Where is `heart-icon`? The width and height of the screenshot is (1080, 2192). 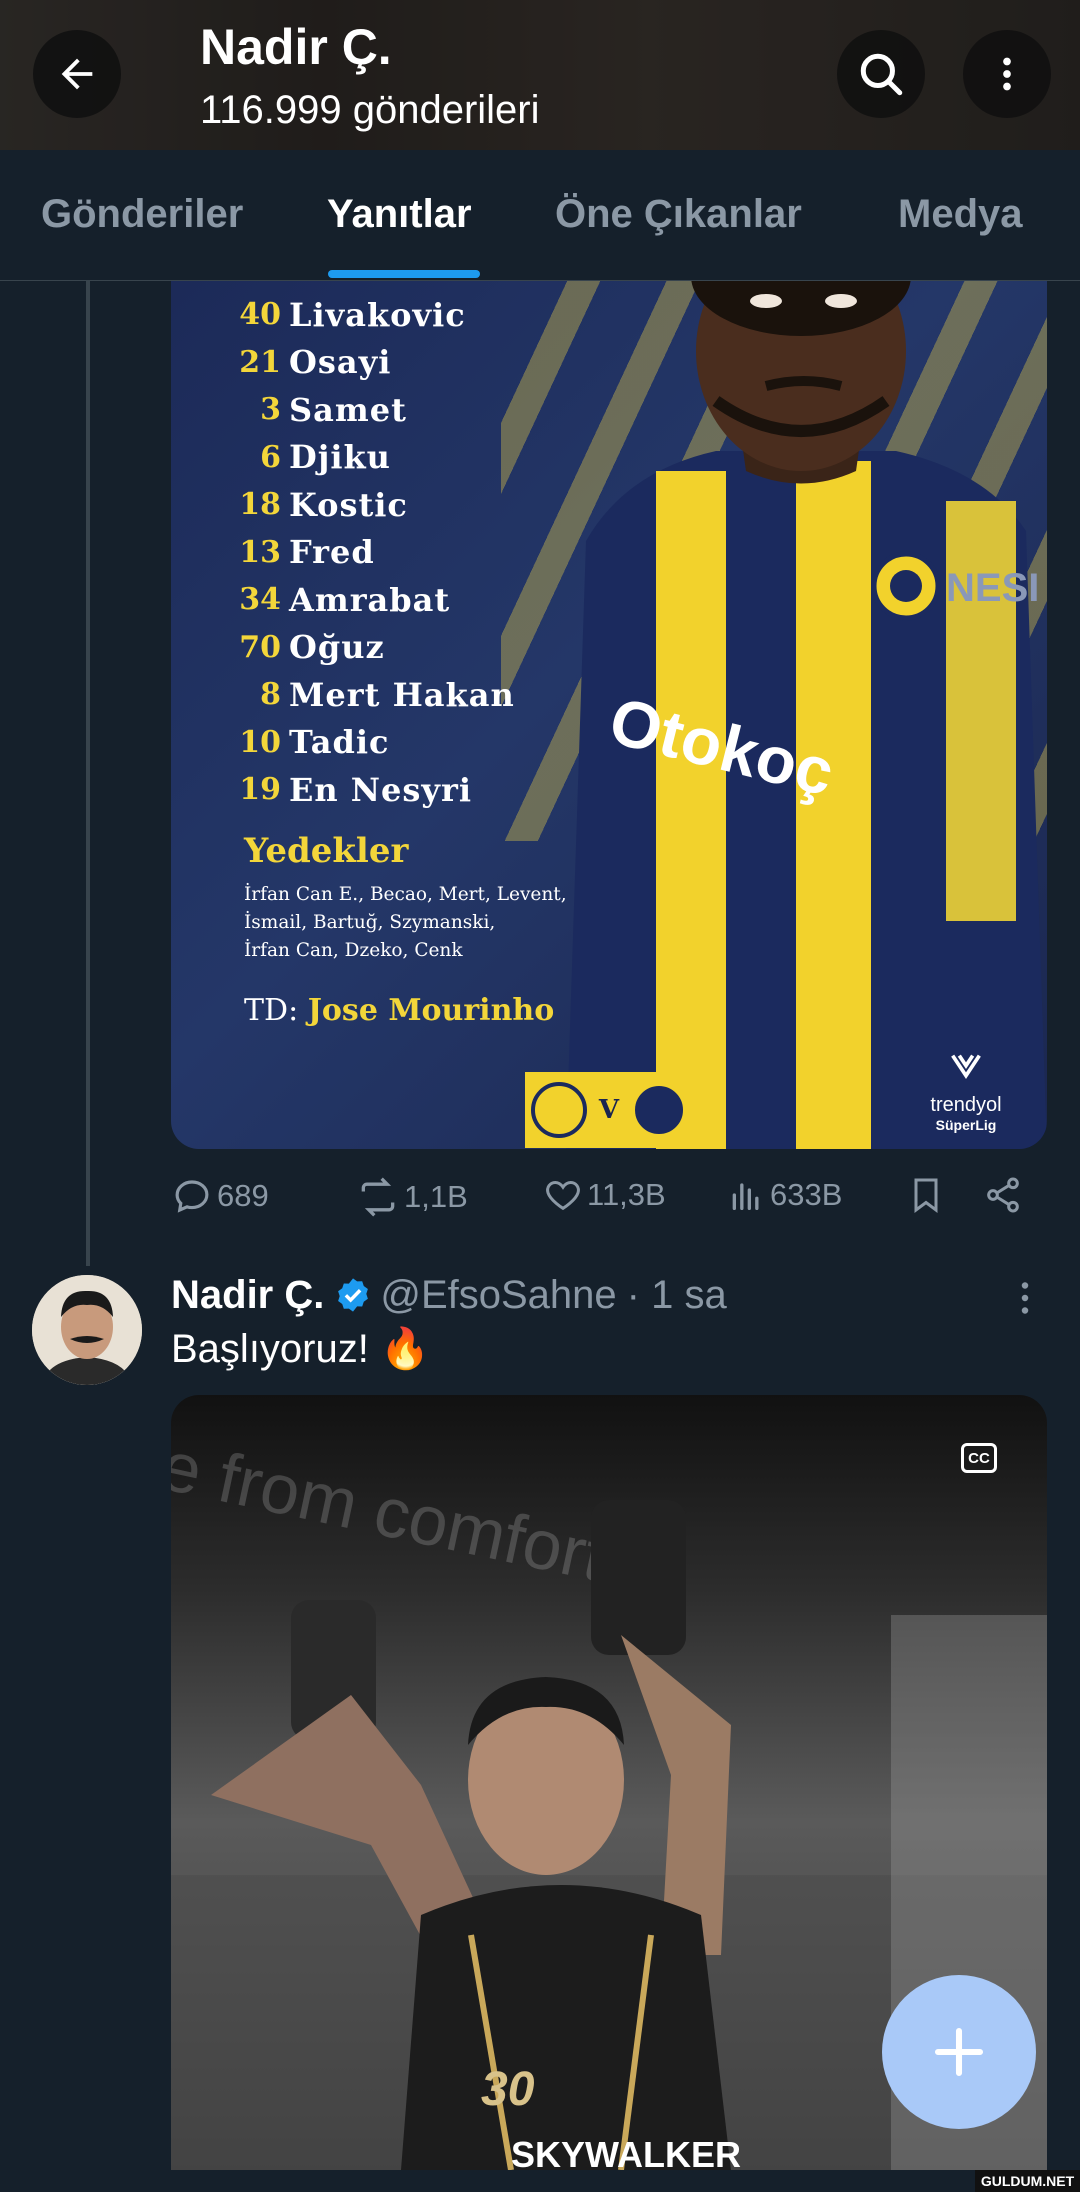 heart-icon is located at coordinates (563, 1195).